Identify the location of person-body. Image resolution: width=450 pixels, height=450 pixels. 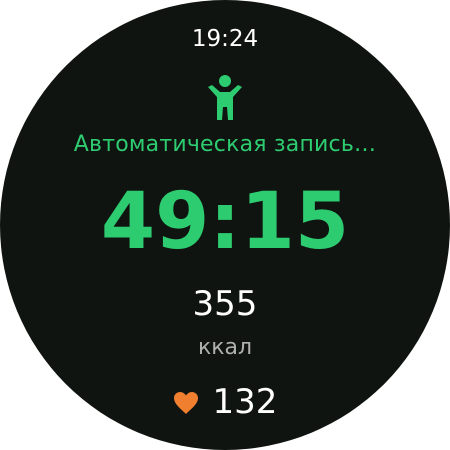
(225, 102).